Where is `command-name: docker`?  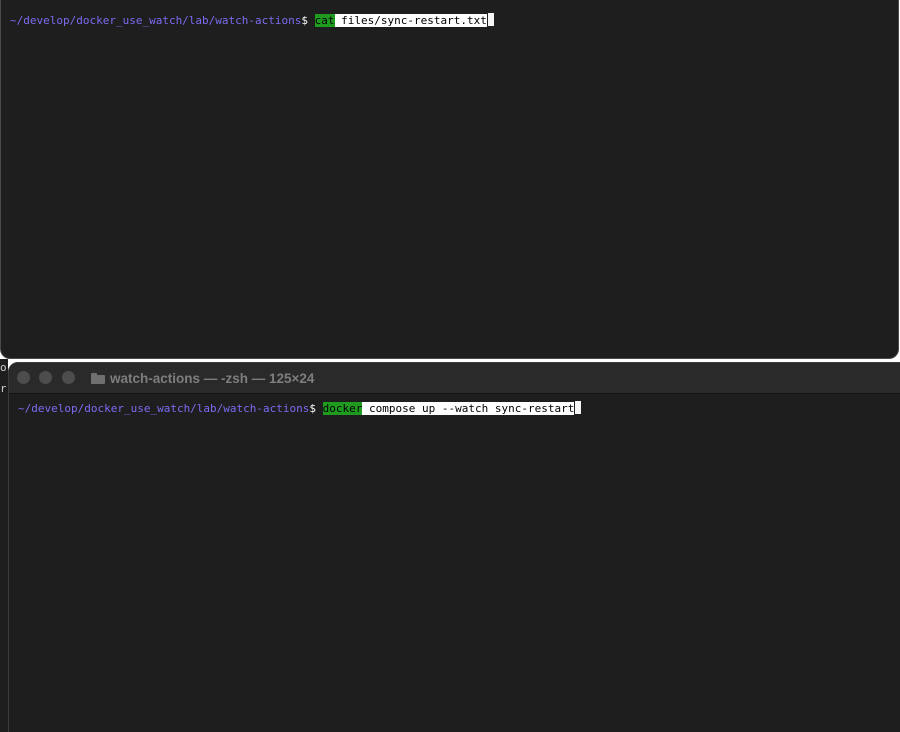
command-name: docker is located at coordinates (342, 408).